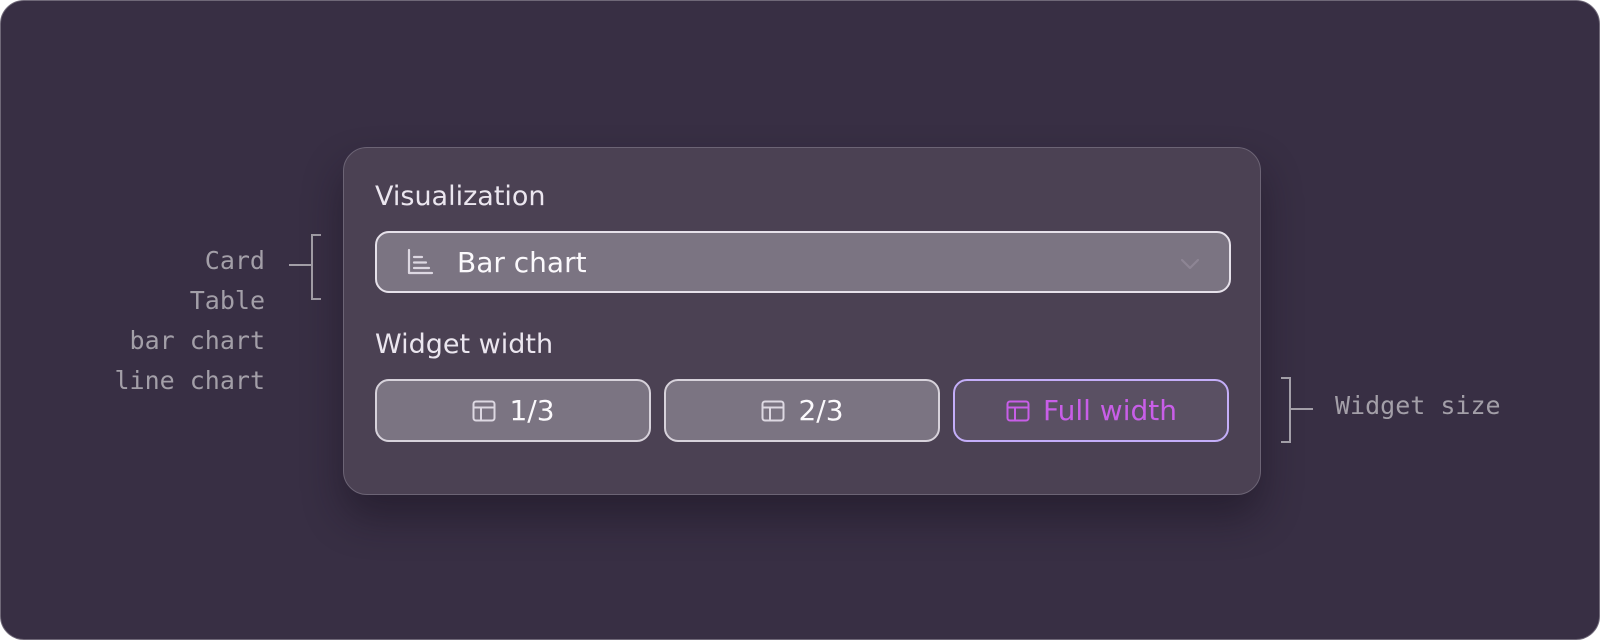 The image size is (1600, 640). What do you see at coordinates (234, 260) in the screenshot?
I see `option-card: Card` at bounding box center [234, 260].